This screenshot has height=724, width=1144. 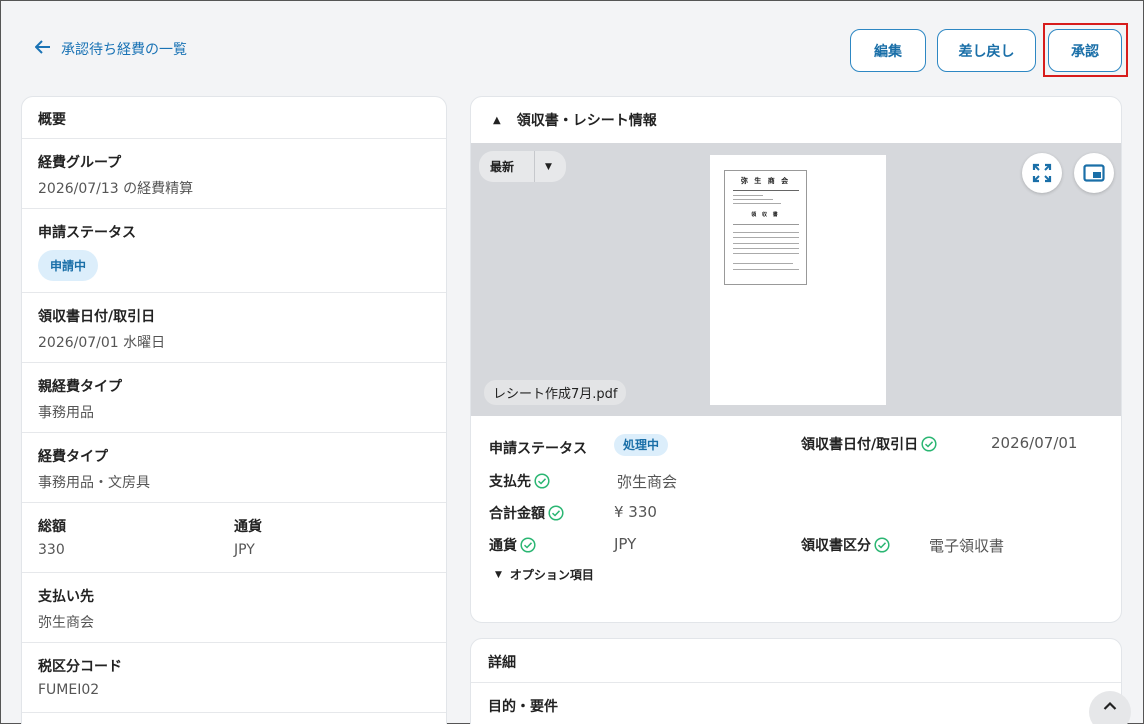 I want to click on status-row: 申請ステータス 申請中, so click(x=234, y=251).